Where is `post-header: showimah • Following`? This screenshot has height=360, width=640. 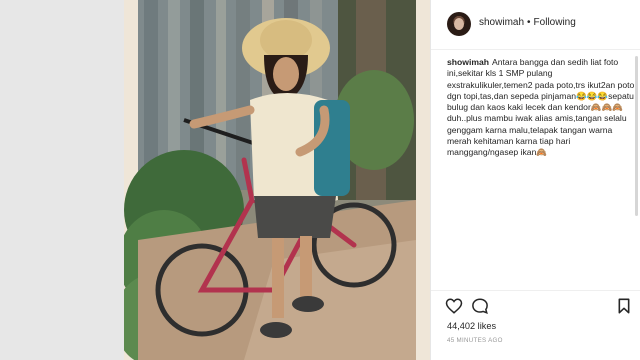 post-header: showimah • Following is located at coordinates (535, 25).